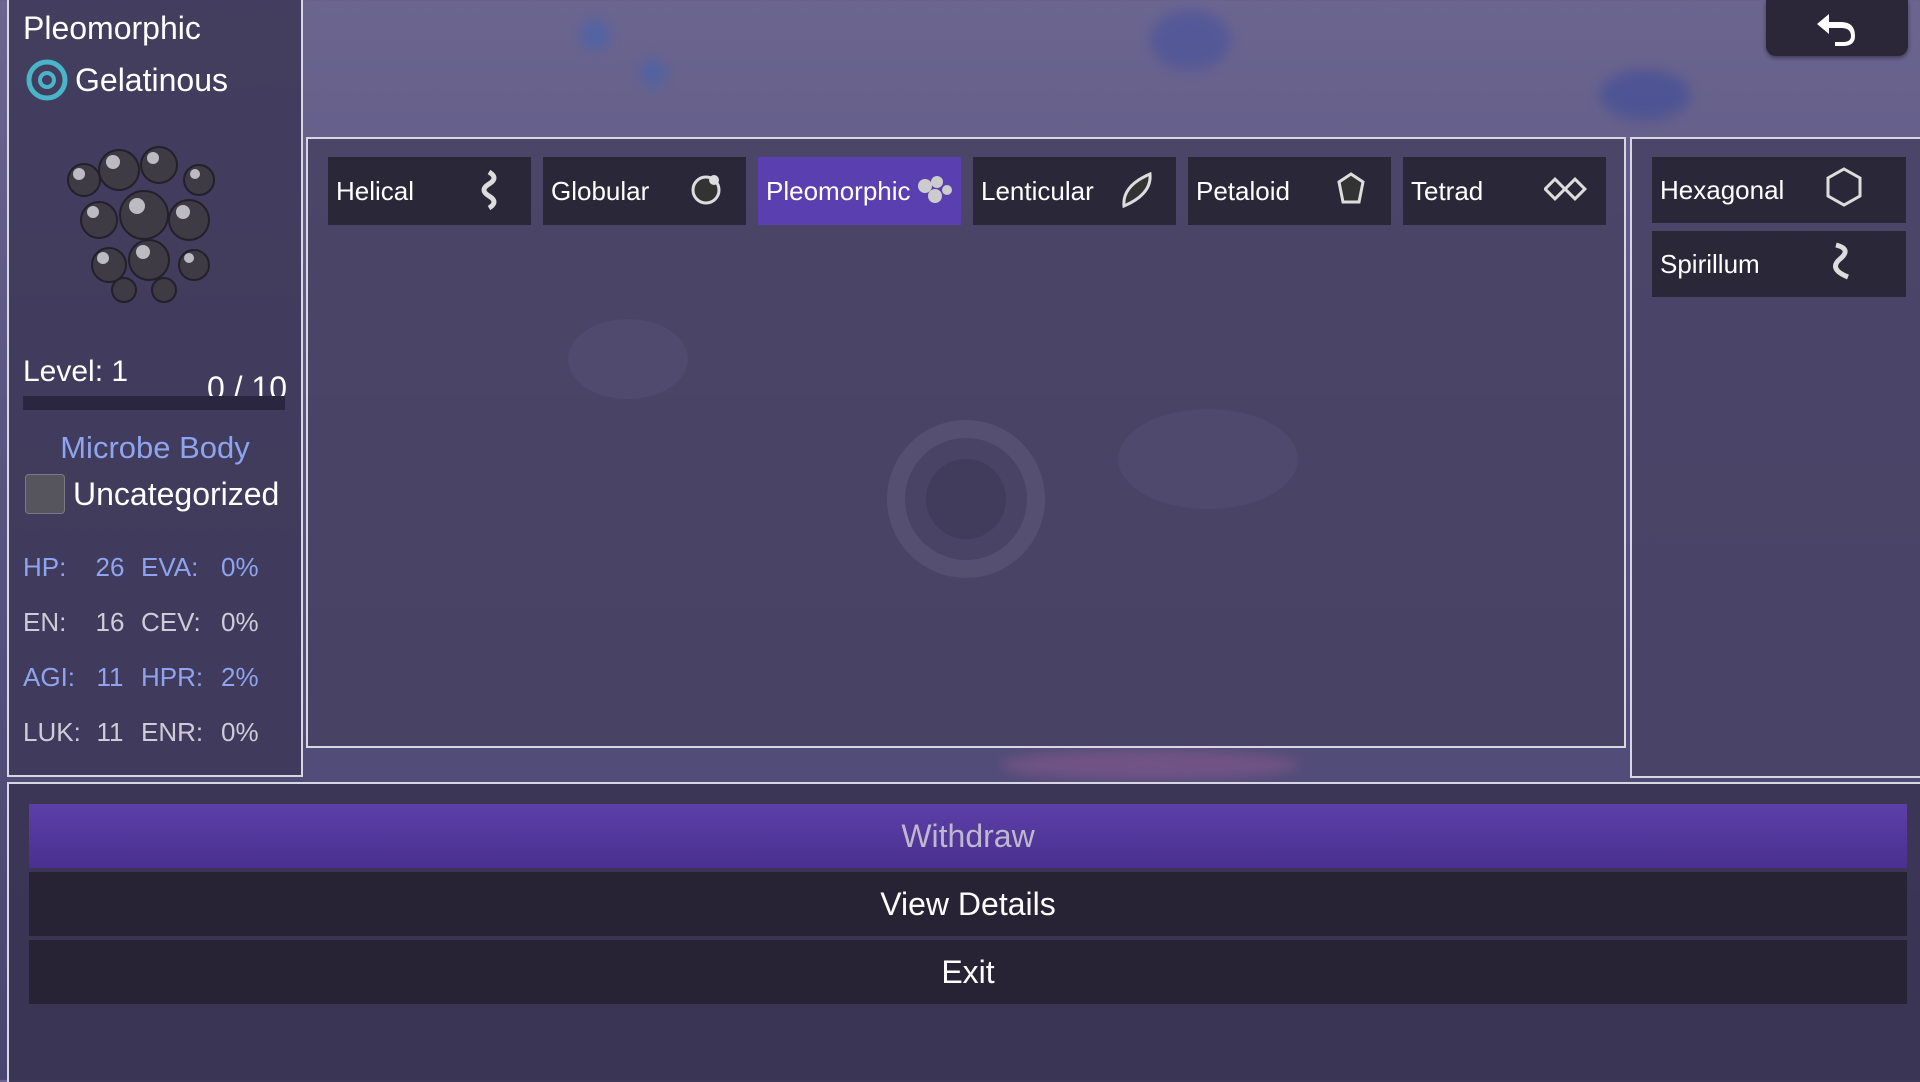 This screenshot has height=1082, width=1920. What do you see at coordinates (838, 190) in the screenshot?
I see `tab-label: Pleomorphic` at bounding box center [838, 190].